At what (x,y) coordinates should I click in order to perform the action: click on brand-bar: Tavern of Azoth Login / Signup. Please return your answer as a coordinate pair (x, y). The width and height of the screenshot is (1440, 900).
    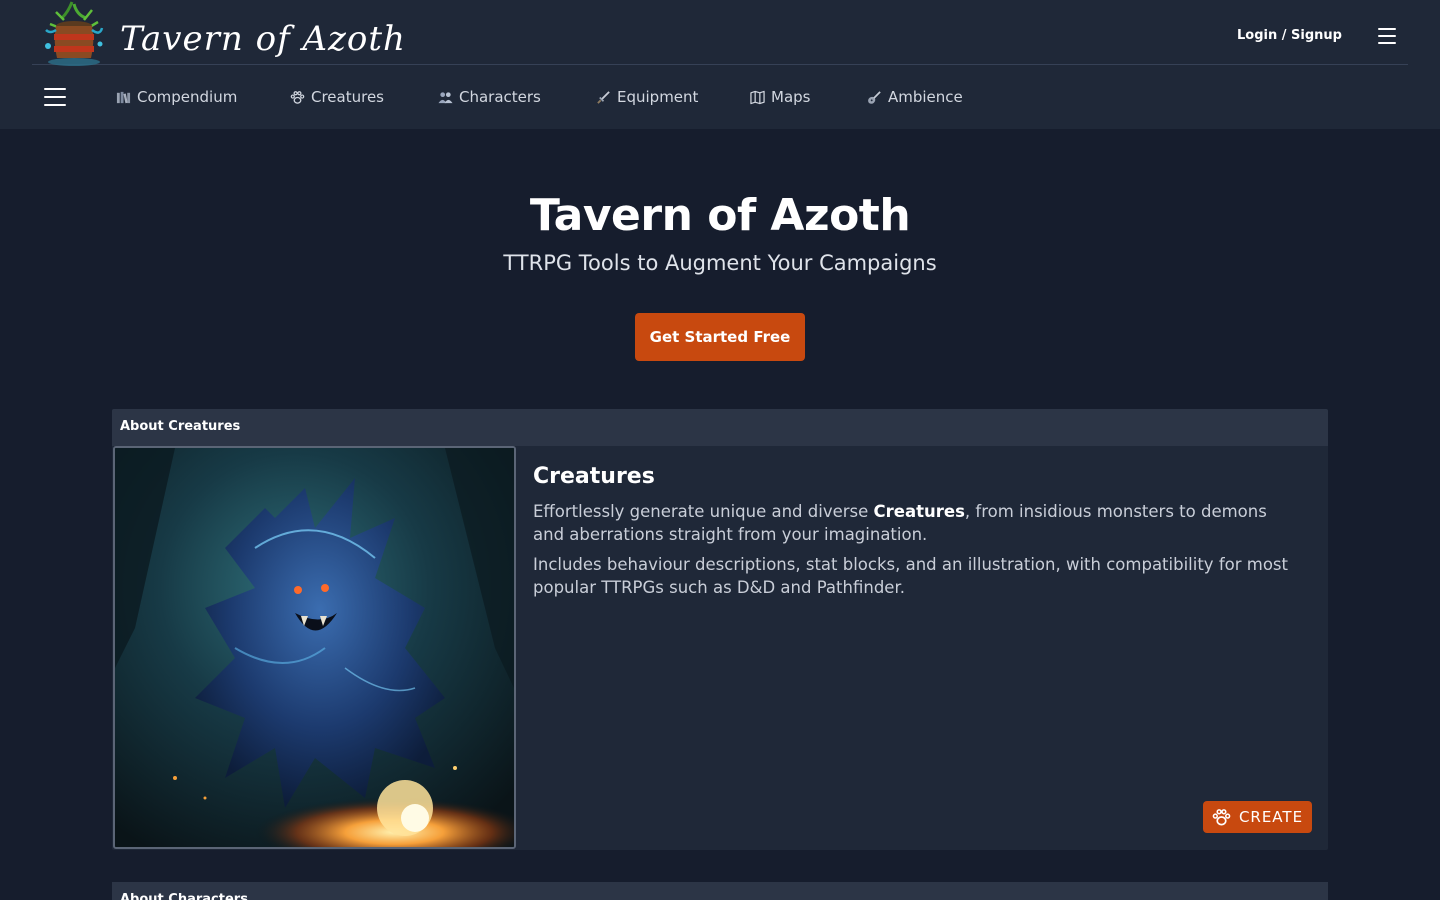
    Looking at the image, I should click on (720, 34).